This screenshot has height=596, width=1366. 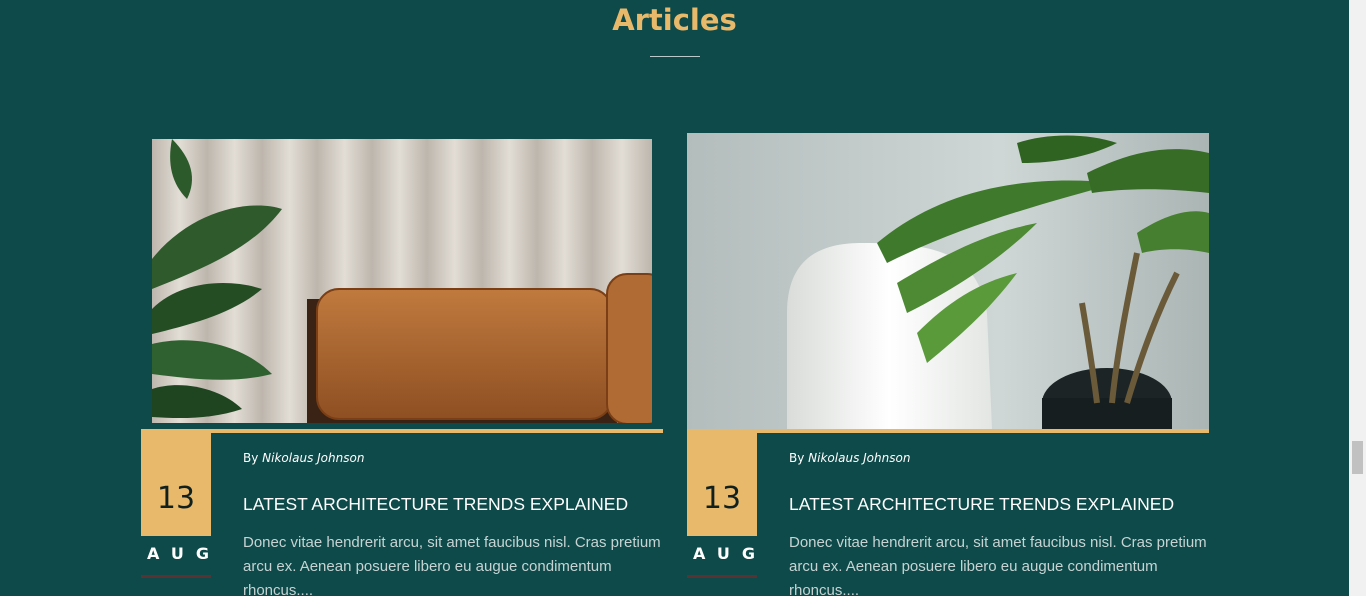 I want to click on title-divider, so click(x=675, y=56).